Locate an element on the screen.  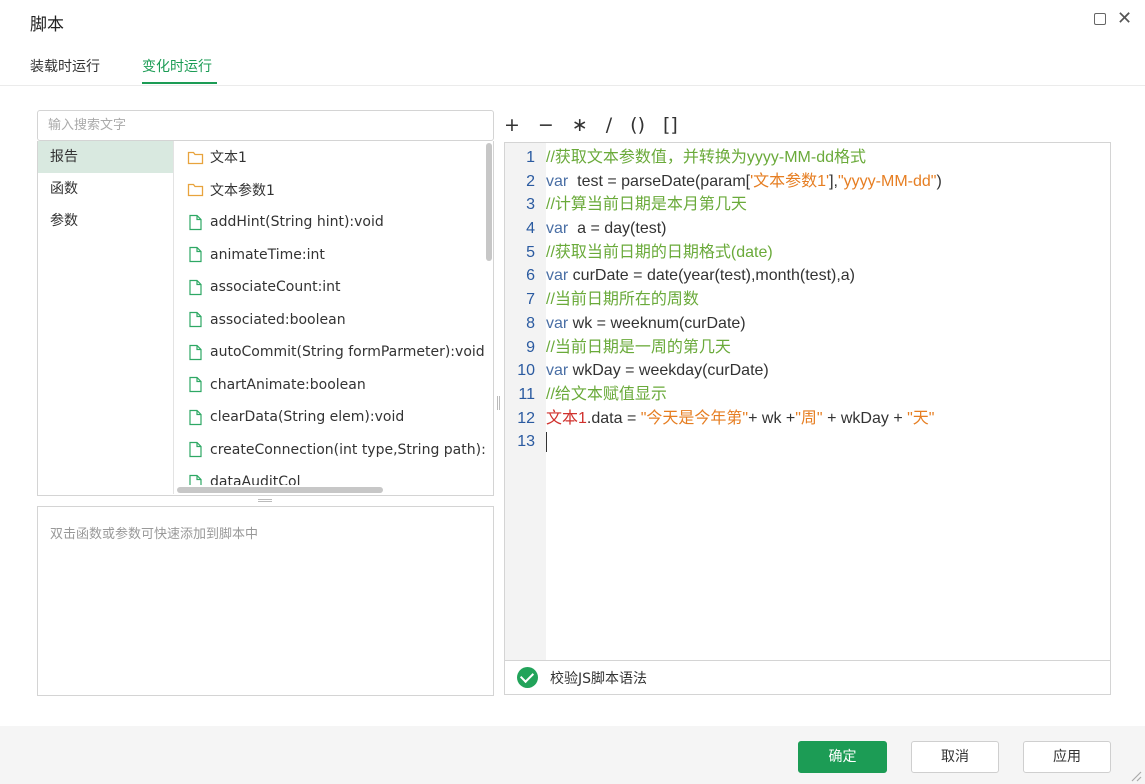
code-text: .data = is located at coordinates (613, 418).